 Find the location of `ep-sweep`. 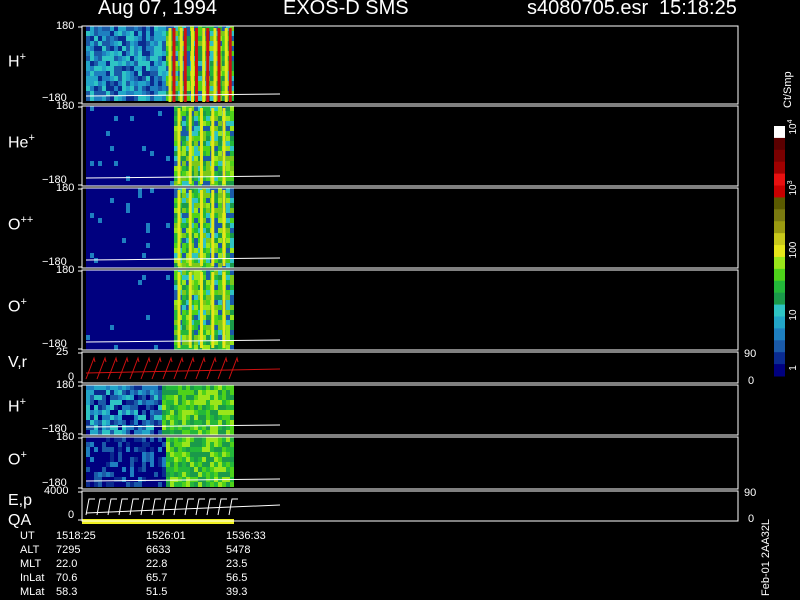

ep-sweep is located at coordinates (200, 507).